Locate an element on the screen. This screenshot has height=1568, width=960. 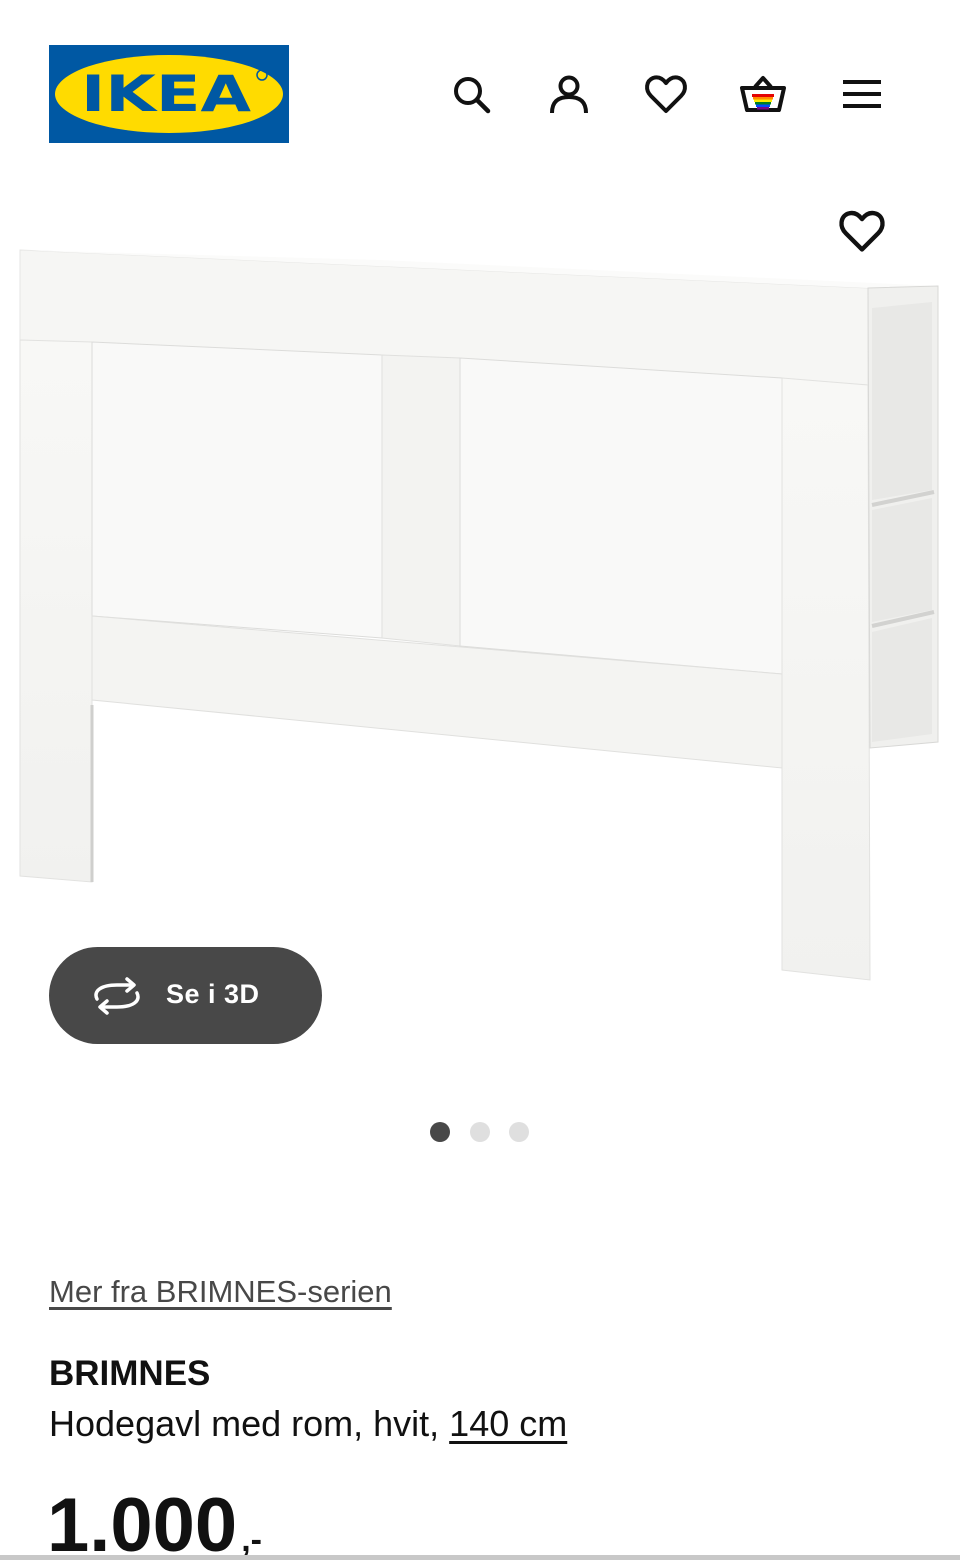
ikea-logo: IKEA is located at coordinates (169, 94).